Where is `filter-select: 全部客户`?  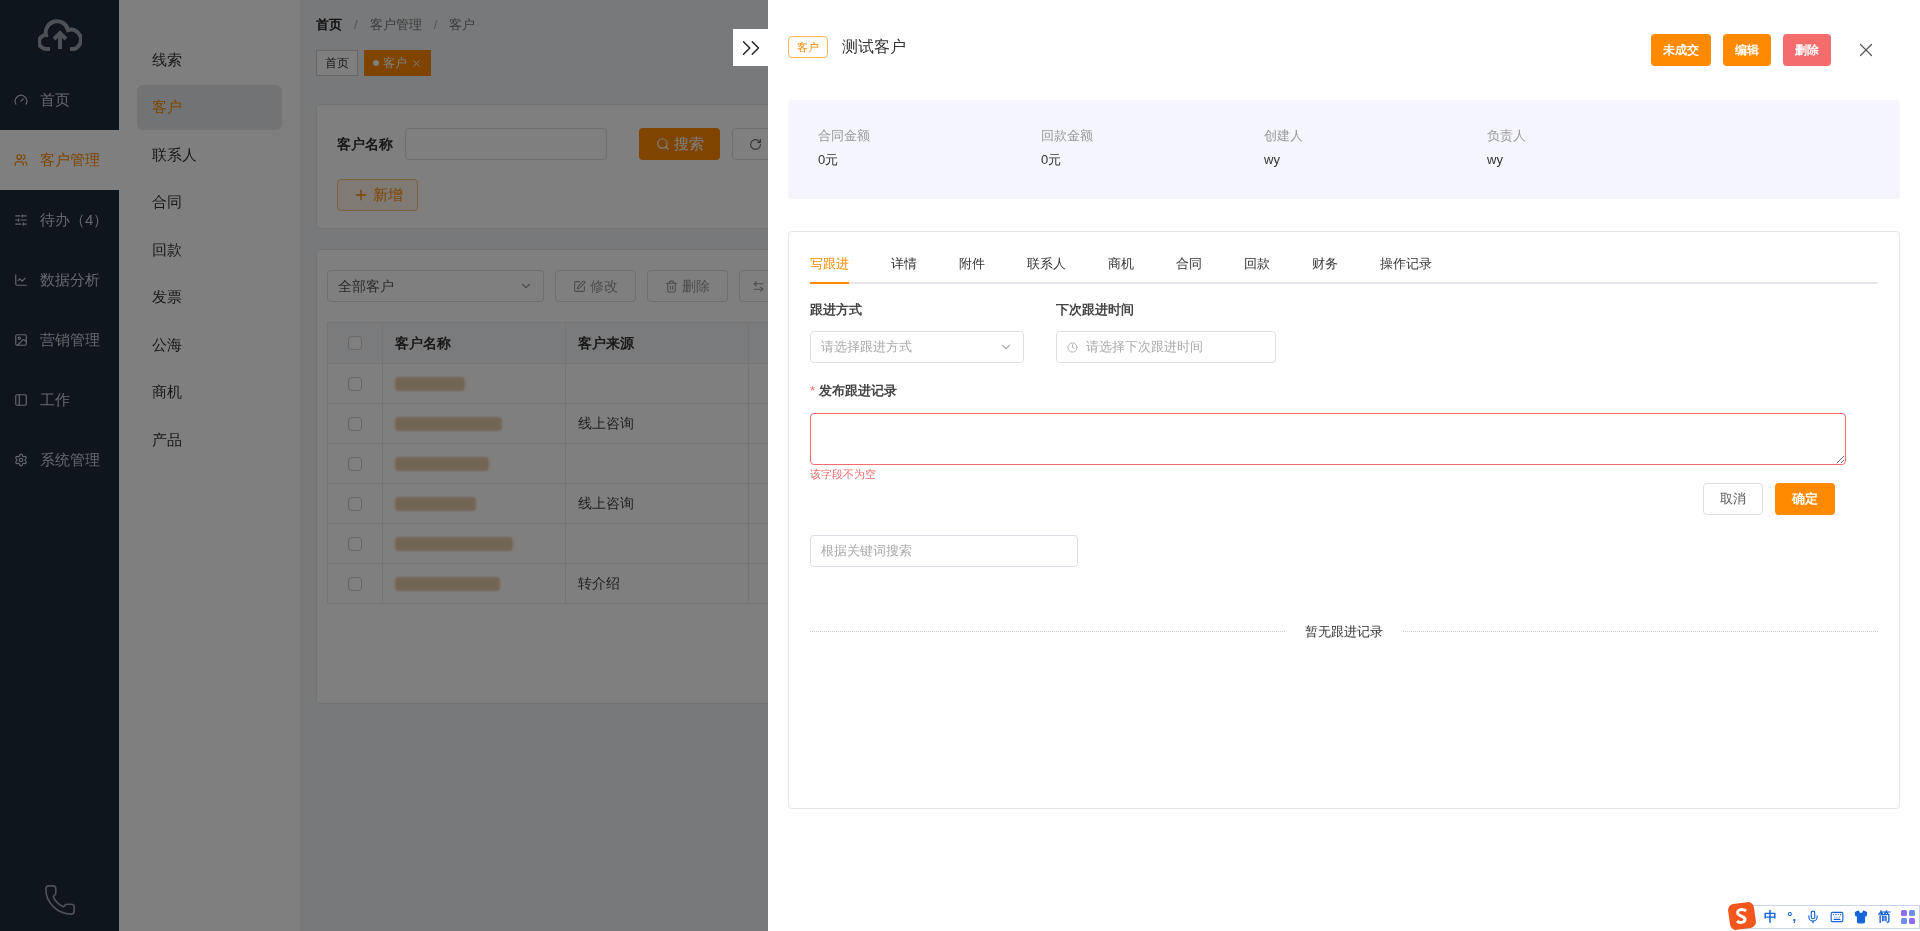 filter-select: 全部客户 is located at coordinates (435, 286).